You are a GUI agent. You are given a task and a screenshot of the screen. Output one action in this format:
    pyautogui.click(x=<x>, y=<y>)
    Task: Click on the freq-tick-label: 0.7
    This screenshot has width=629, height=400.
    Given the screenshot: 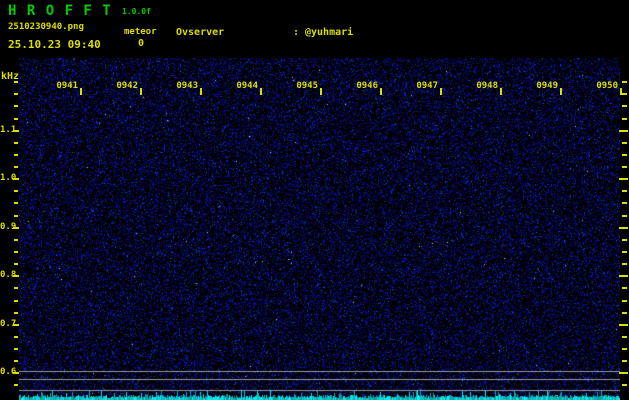 What is the action you would take?
    pyautogui.click(x=8, y=324)
    